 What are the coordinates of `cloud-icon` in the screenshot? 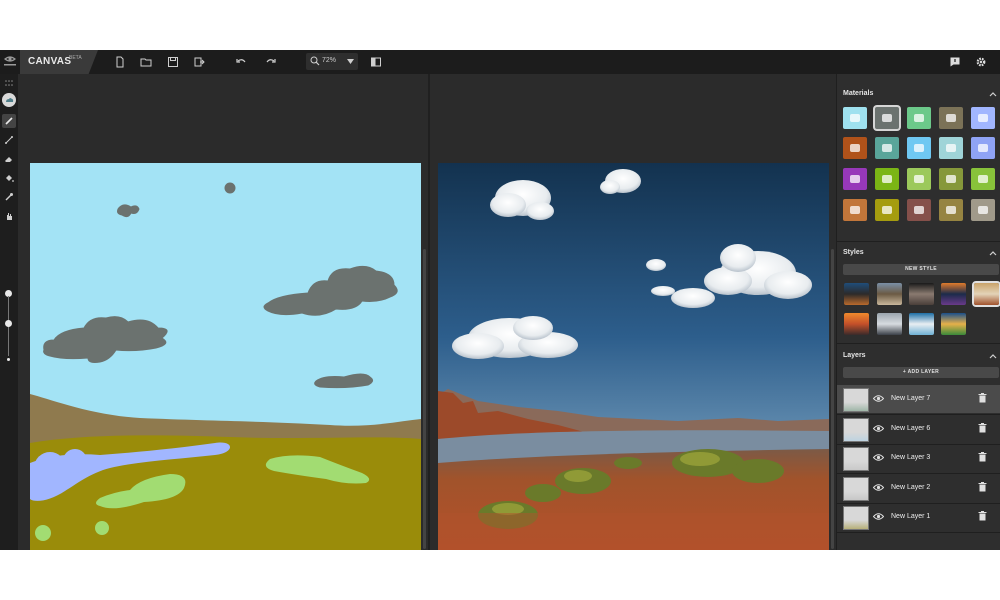 It's located at (887, 118).